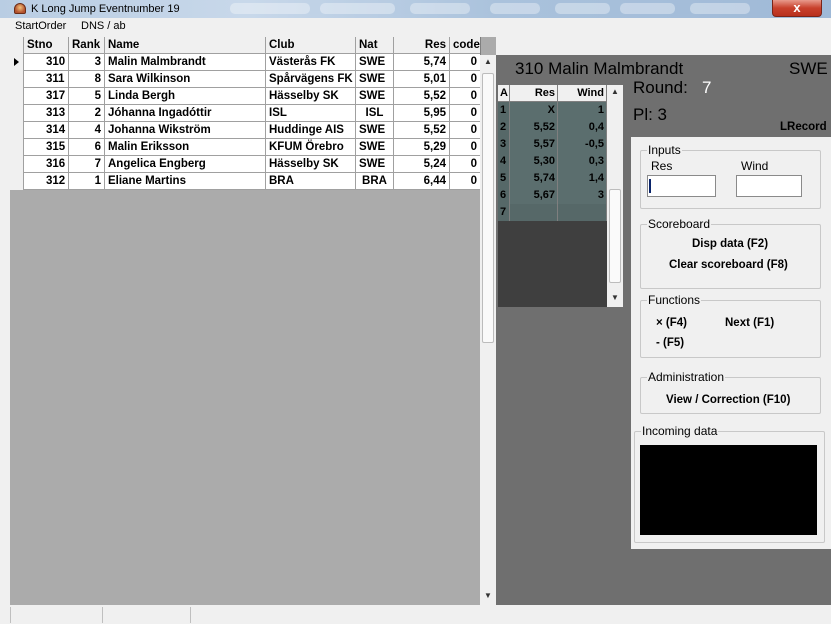  Describe the element at coordinates (40, 26) in the screenshot. I see `menu-item-startorder: StartOrder` at that location.